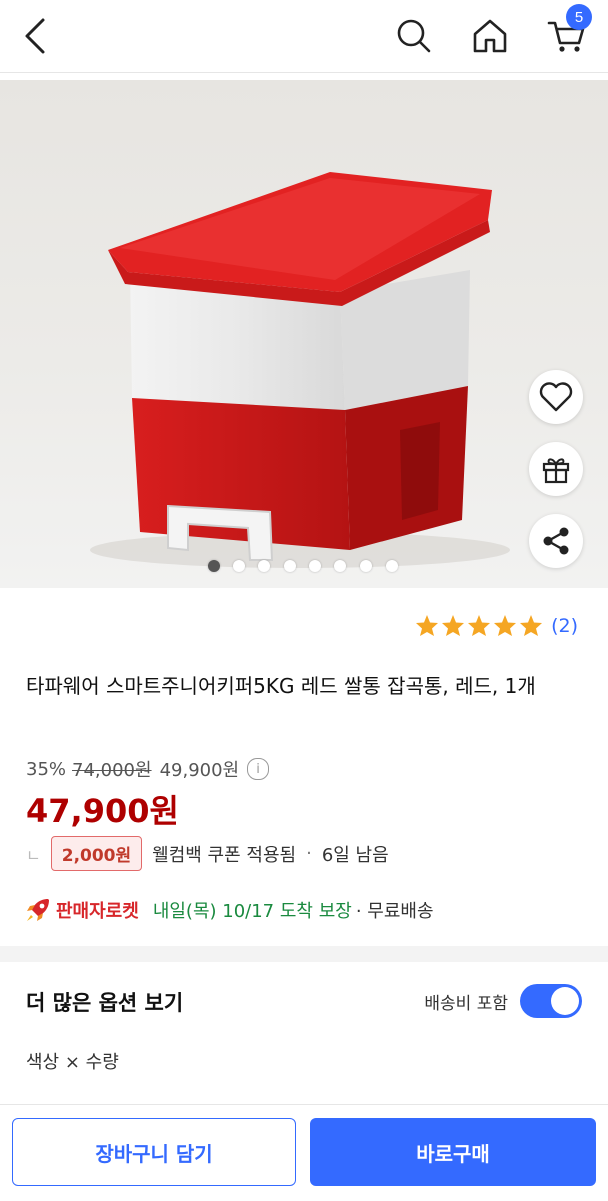 The height and width of the screenshot is (1201, 608). I want to click on gift-button, so click(556, 469).